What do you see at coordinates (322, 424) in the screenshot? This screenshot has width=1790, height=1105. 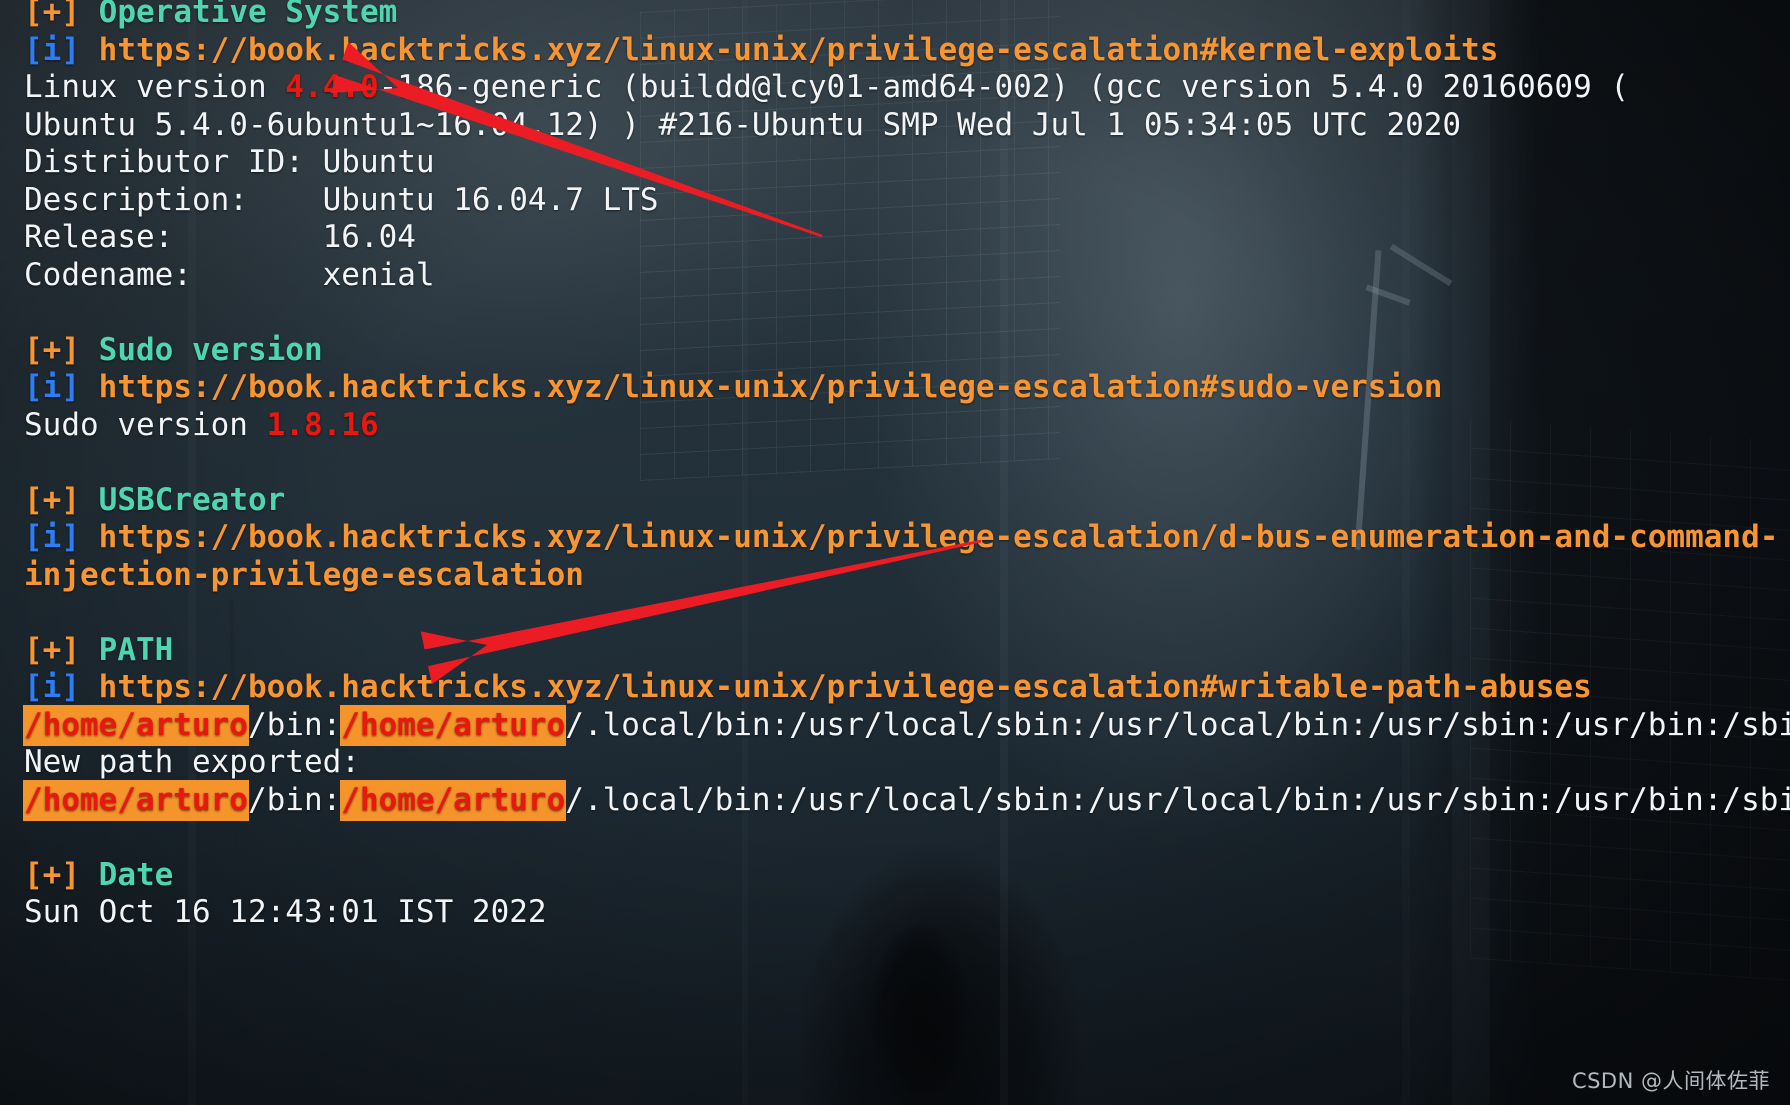 I see `highlighted-version: 1.8.16` at bounding box center [322, 424].